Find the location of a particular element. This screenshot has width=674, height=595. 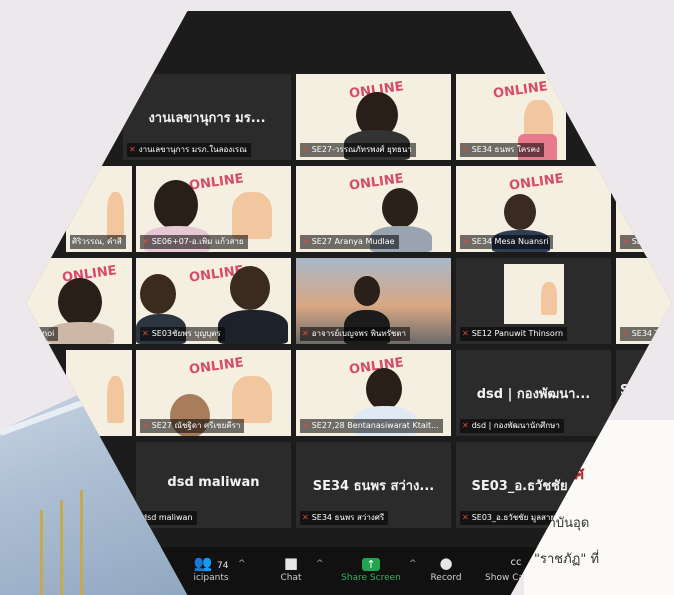

participants-icon: 👥 74 is located at coordinates (211, 563).